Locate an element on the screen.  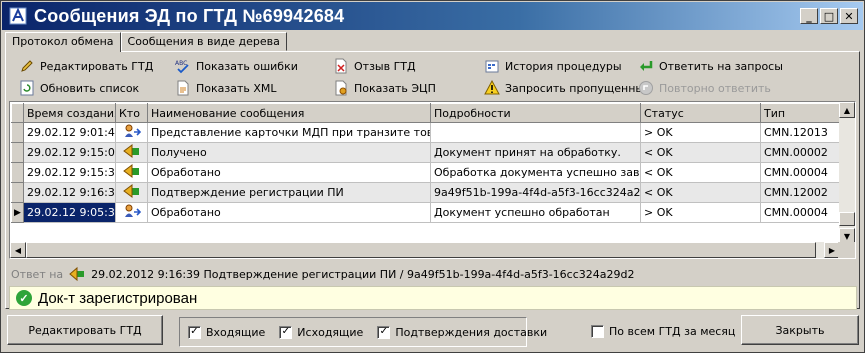
horizontal-scrollbar: ◀ ▶ is located at coordinates (425, 250).